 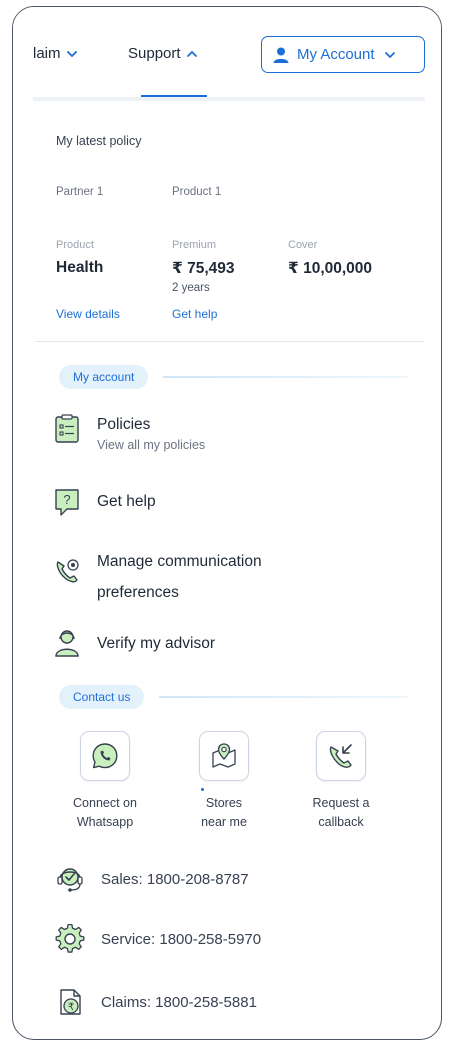 I want to click on policies-label: Policies, so click(x=124, y=424).